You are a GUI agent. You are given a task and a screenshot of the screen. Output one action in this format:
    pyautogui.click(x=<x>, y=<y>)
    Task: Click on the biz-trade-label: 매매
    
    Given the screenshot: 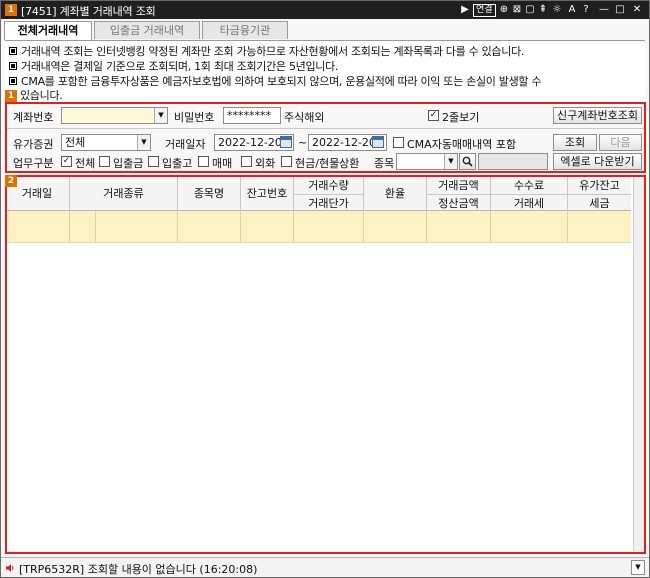 What is the action you would take?
    pyautogui.click(x=222, y=163)
    